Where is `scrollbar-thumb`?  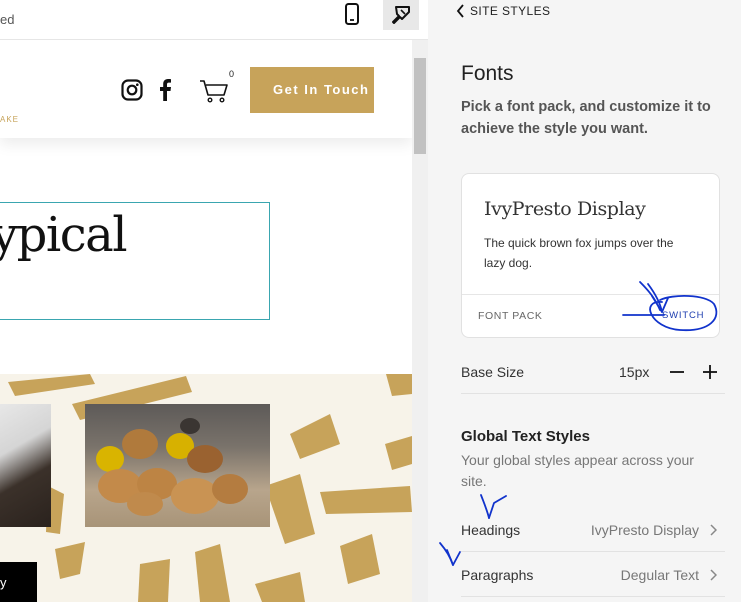
scrollbar-thumb is located at coordinates (420, 106).